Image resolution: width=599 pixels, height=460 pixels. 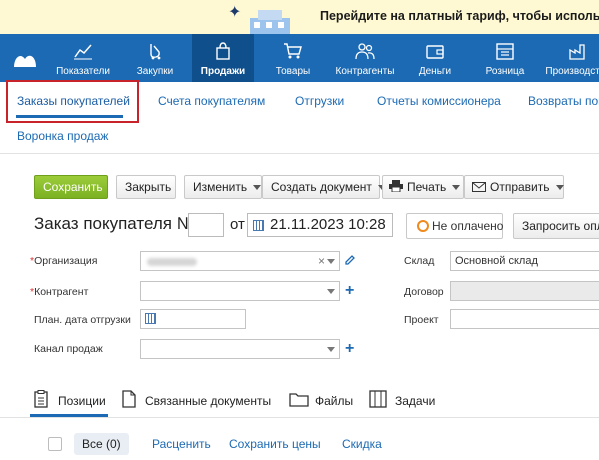 What do you see at coordinates (82, 320) in the screenshot?
I see `ship-date-label: План. дата отгрузки` at bounding box center [82, 320].